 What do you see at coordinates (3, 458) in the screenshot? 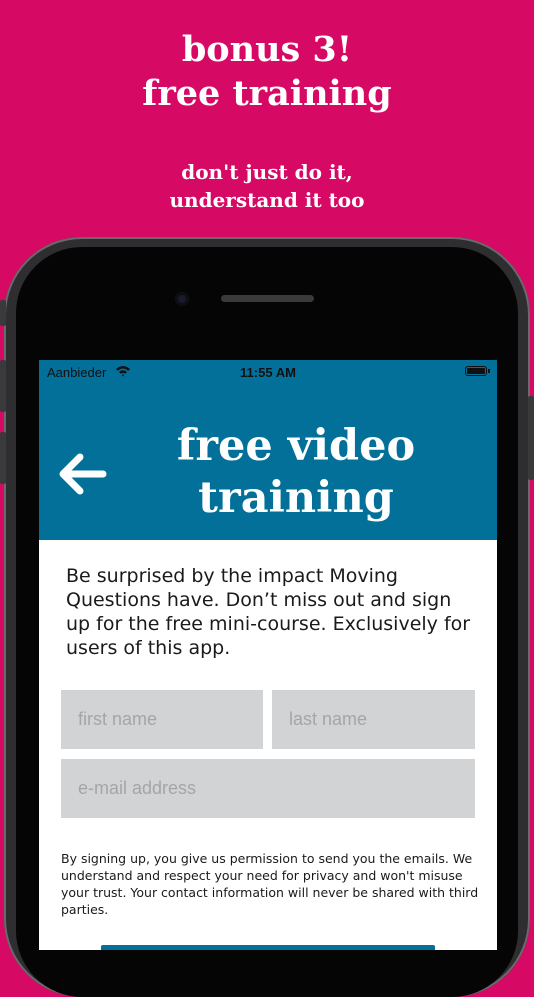
I see `volume-down-button` at bounding box center [3, 458].